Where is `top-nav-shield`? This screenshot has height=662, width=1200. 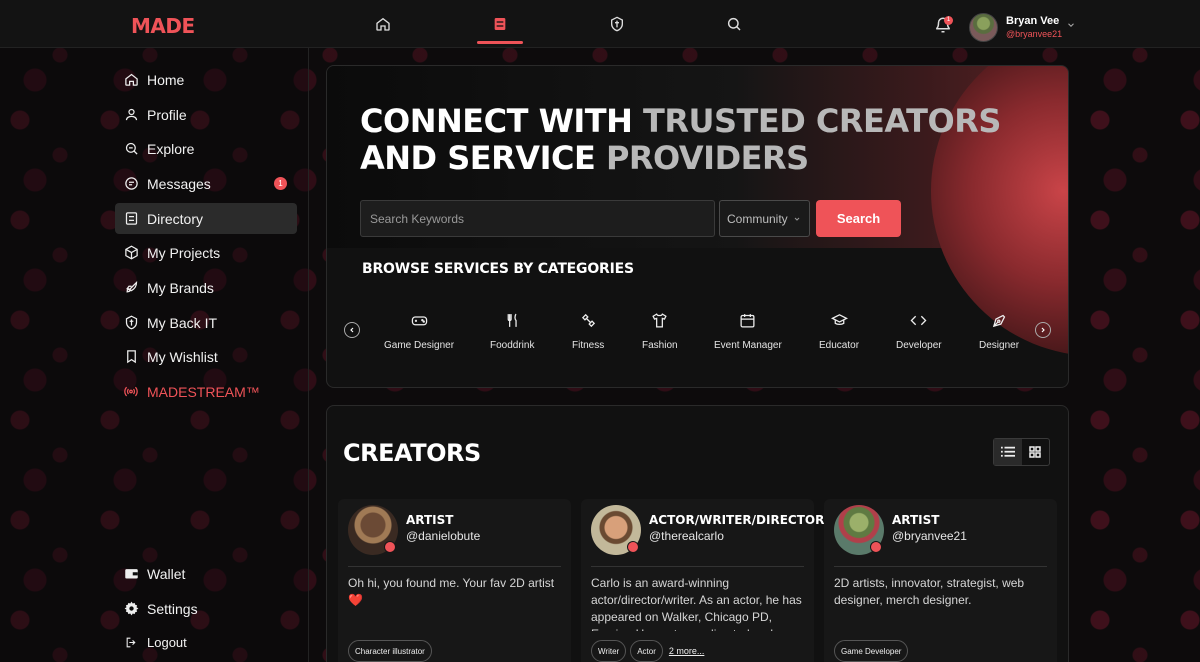 top-nav-shield is located at coordinates (617, 24).